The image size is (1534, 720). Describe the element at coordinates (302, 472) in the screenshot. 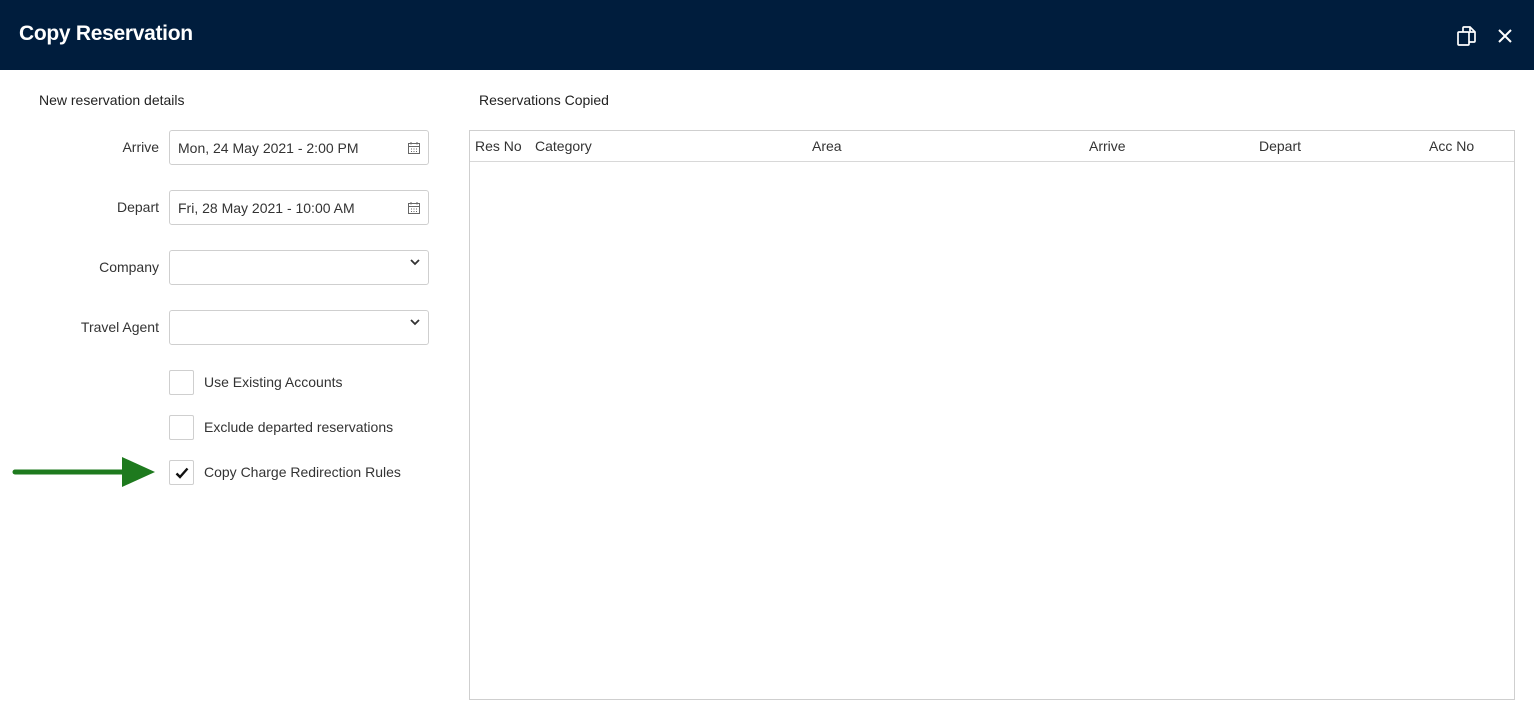

I see `copy-charge-redirection-label: Copy Charge Redirection Rules` at that location.